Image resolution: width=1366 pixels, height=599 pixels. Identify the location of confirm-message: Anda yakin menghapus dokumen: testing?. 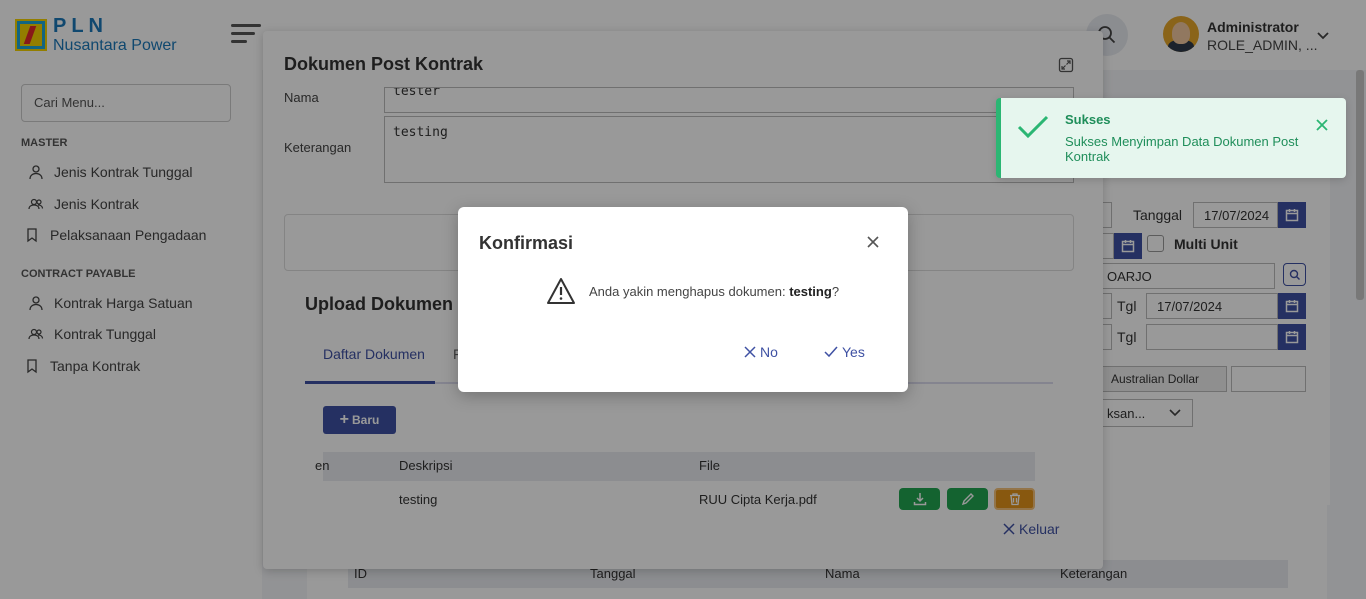
(714, 291).